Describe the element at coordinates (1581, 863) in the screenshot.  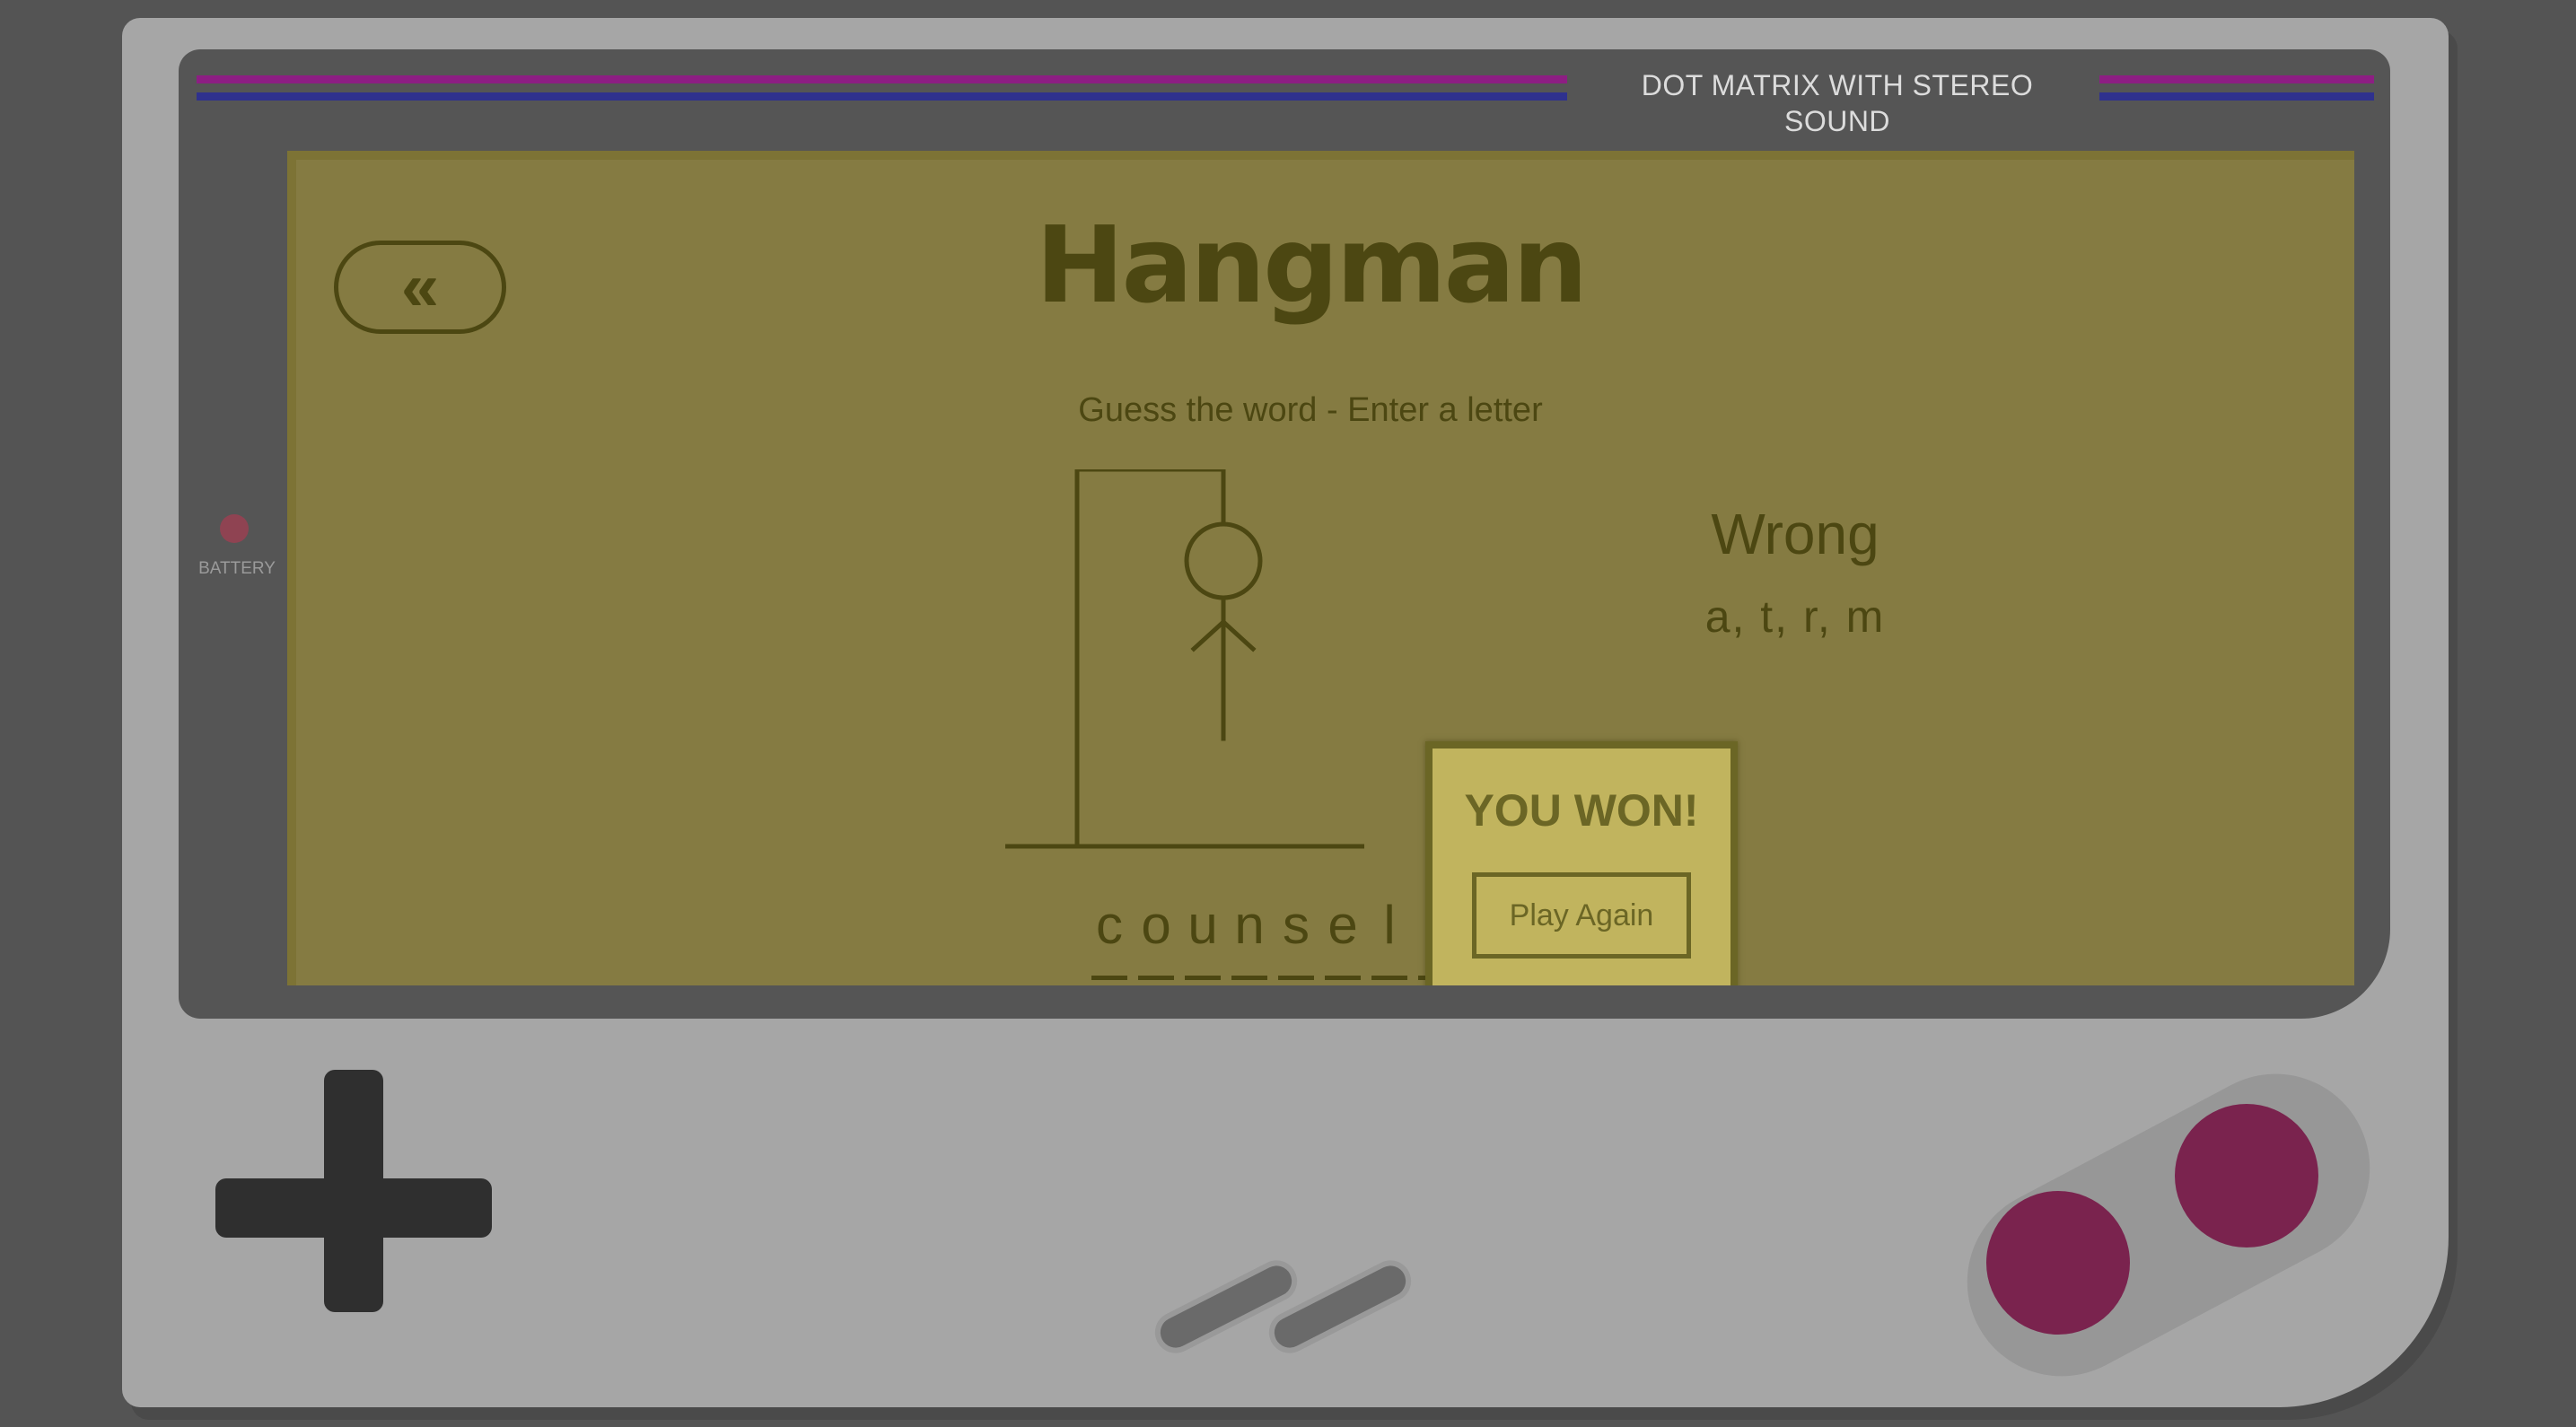
I see `win-dialog: YOU WON! Play Again` at that location.